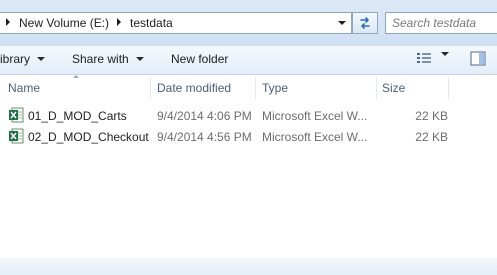 This screenshot has width=497, height=275. Describe the element at coordinates (176, 23) in the screenshot. I see `address-bar: New Volume (E:) testdata` at that location.